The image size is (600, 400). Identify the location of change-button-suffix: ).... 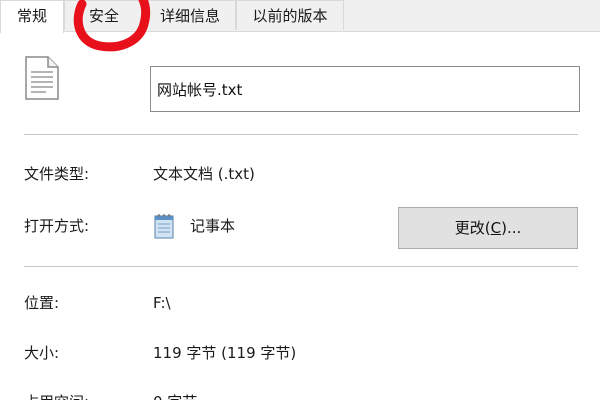
(511, 228).